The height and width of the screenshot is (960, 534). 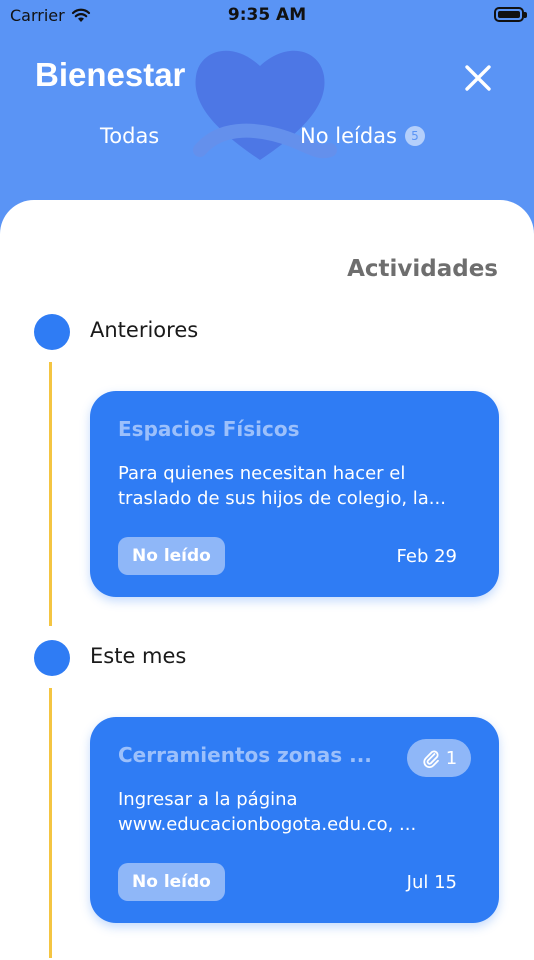 I want to click on battery-icon, so click(x=510, y=14).